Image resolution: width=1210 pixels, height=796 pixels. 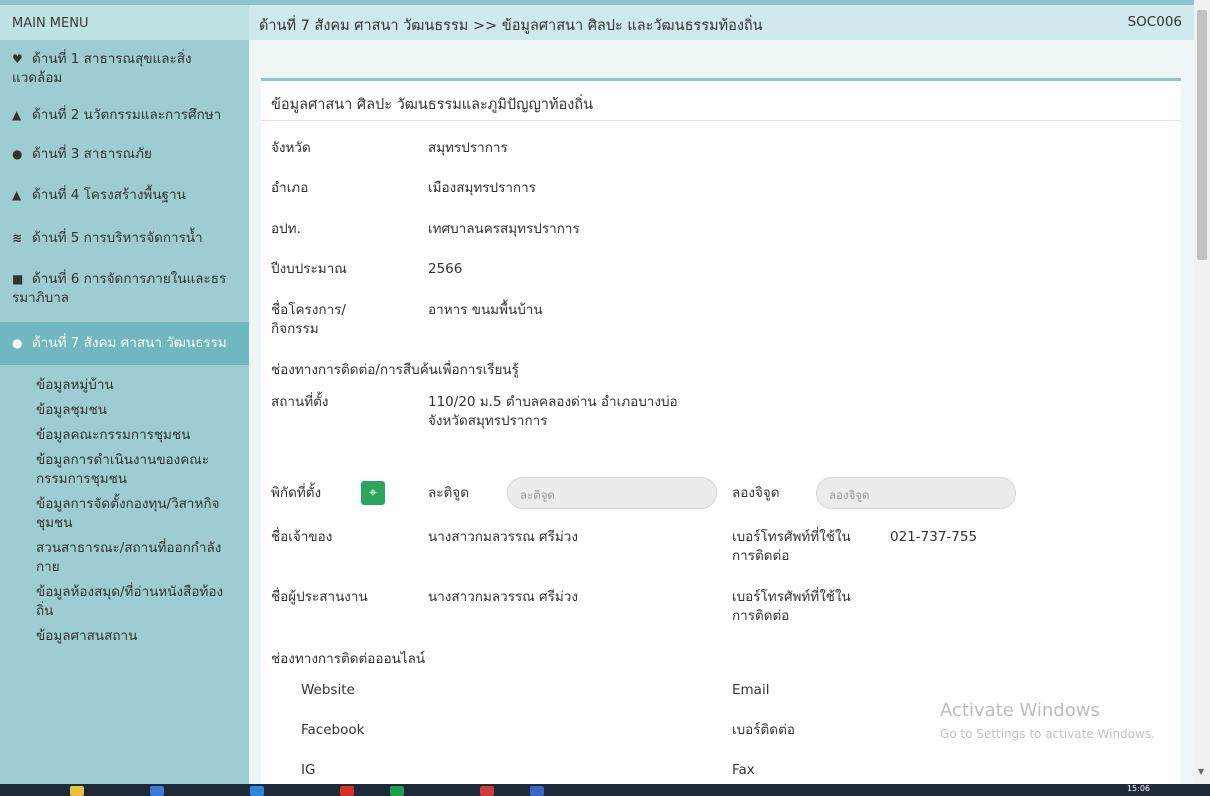 I want to click on building-icon: ■, so click(x=18, y=279).